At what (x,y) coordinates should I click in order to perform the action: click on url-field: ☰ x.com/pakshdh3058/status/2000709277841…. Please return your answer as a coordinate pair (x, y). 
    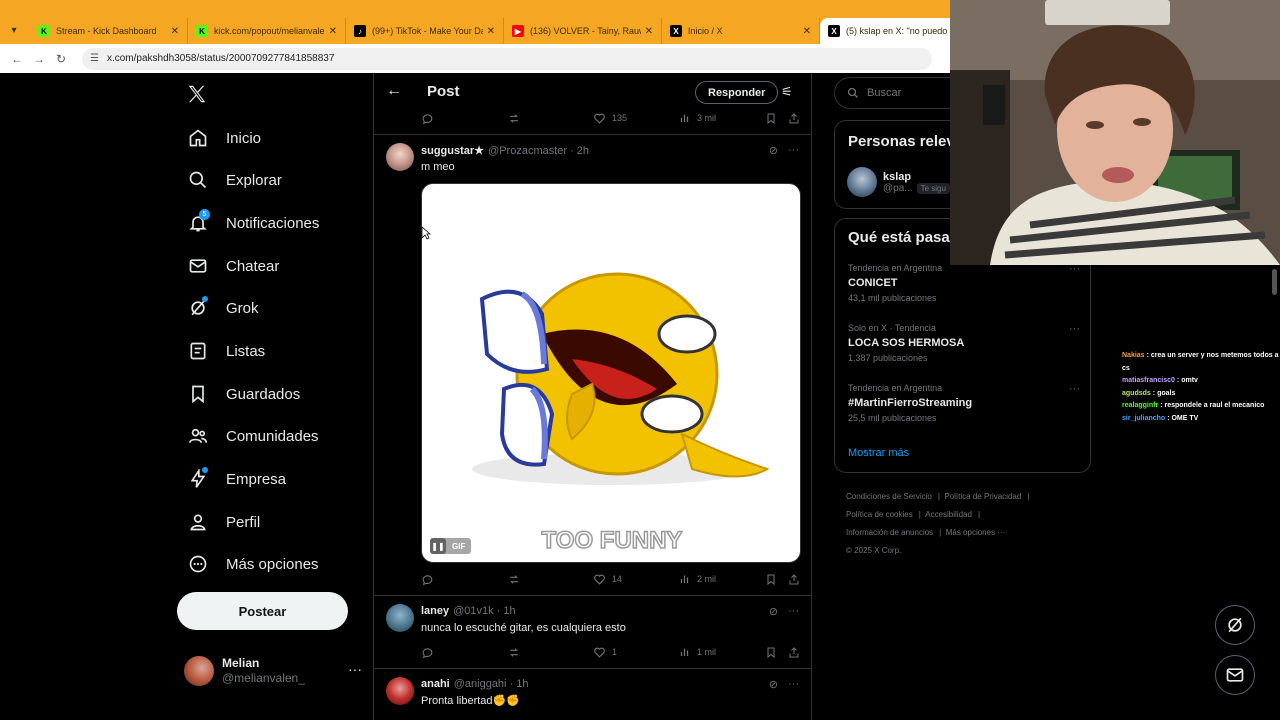
    Looking at the image, I should click on (507, 58).